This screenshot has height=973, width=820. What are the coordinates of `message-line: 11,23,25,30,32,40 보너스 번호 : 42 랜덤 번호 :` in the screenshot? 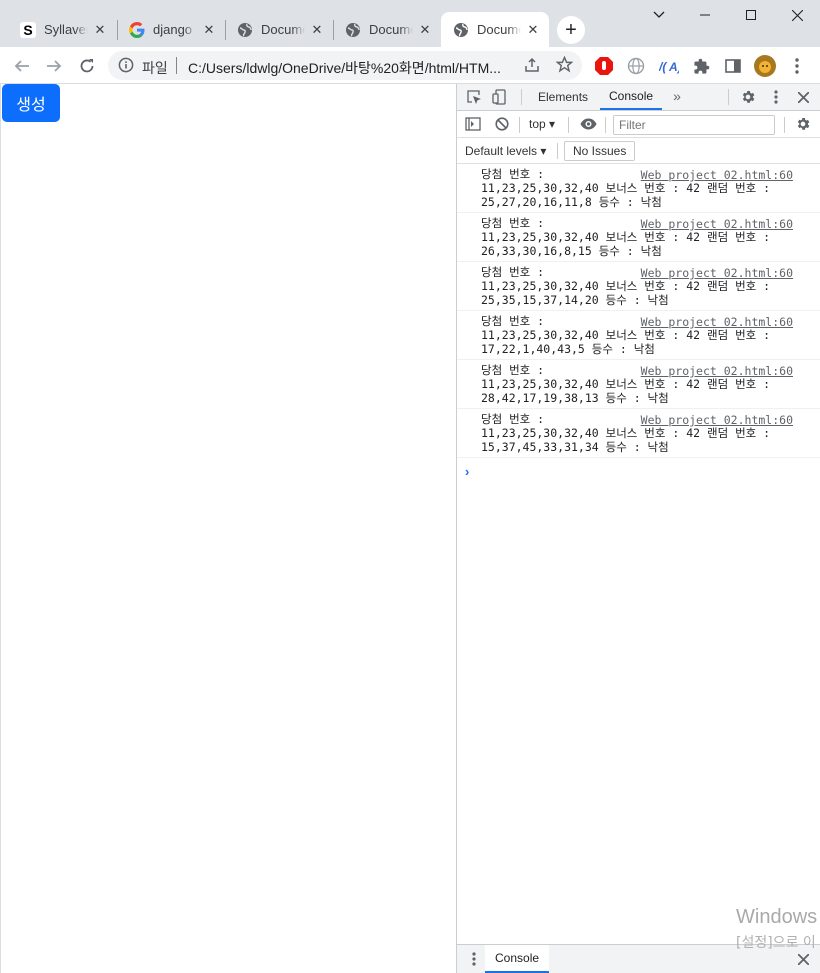 It's located at (626, 286).